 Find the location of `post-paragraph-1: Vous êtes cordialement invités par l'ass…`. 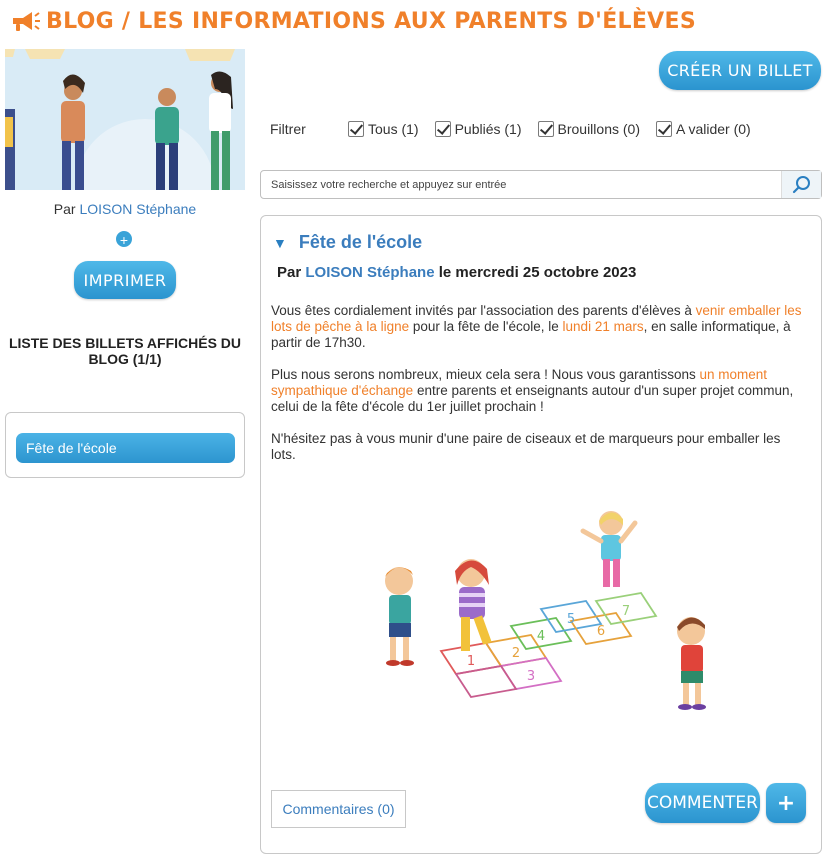

post-paragraph-1: Vous êtes cordialement invités par l'ass… is located at coordinates (538, 327).